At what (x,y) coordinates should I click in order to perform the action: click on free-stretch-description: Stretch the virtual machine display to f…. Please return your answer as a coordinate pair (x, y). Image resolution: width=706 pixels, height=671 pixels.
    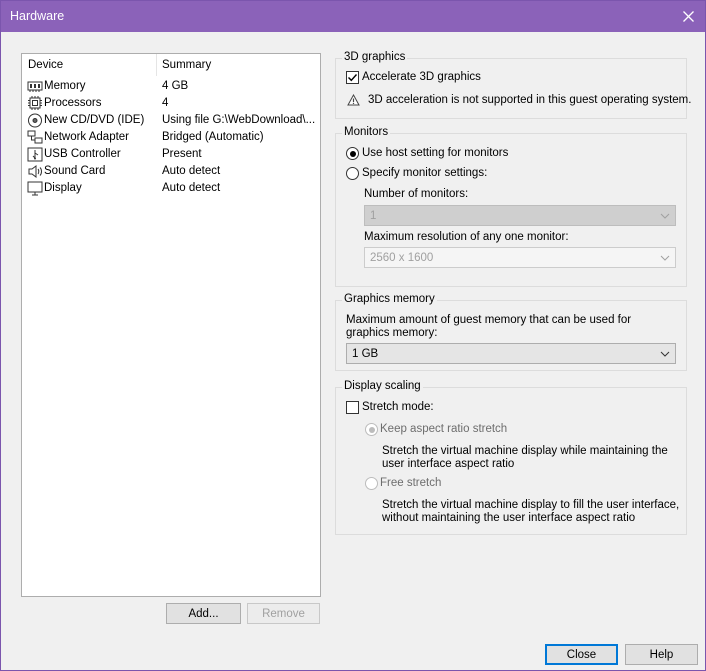
    Looking at the image, I should click on (531, 511).